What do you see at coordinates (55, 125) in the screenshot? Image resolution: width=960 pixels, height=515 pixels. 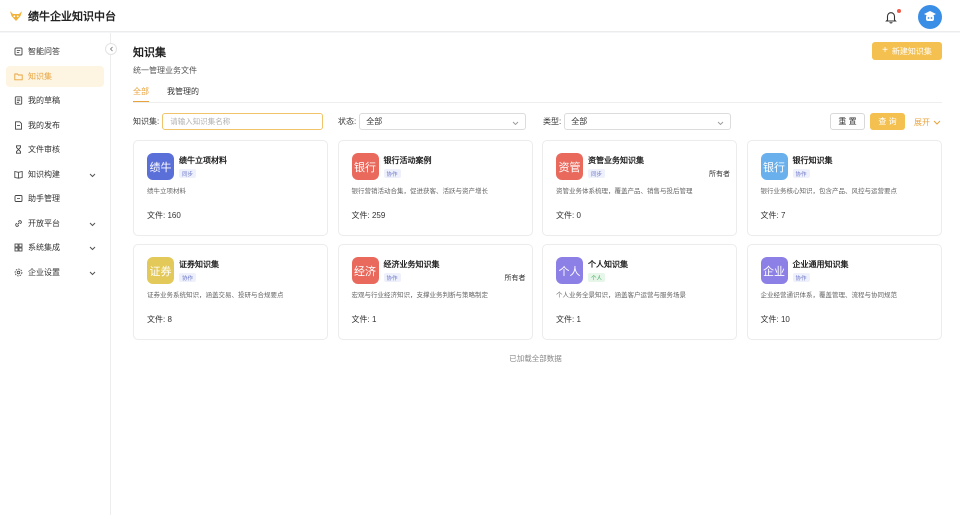 I see `sidebar-item-publish: 我的发布` at bounding box center [55, 125].